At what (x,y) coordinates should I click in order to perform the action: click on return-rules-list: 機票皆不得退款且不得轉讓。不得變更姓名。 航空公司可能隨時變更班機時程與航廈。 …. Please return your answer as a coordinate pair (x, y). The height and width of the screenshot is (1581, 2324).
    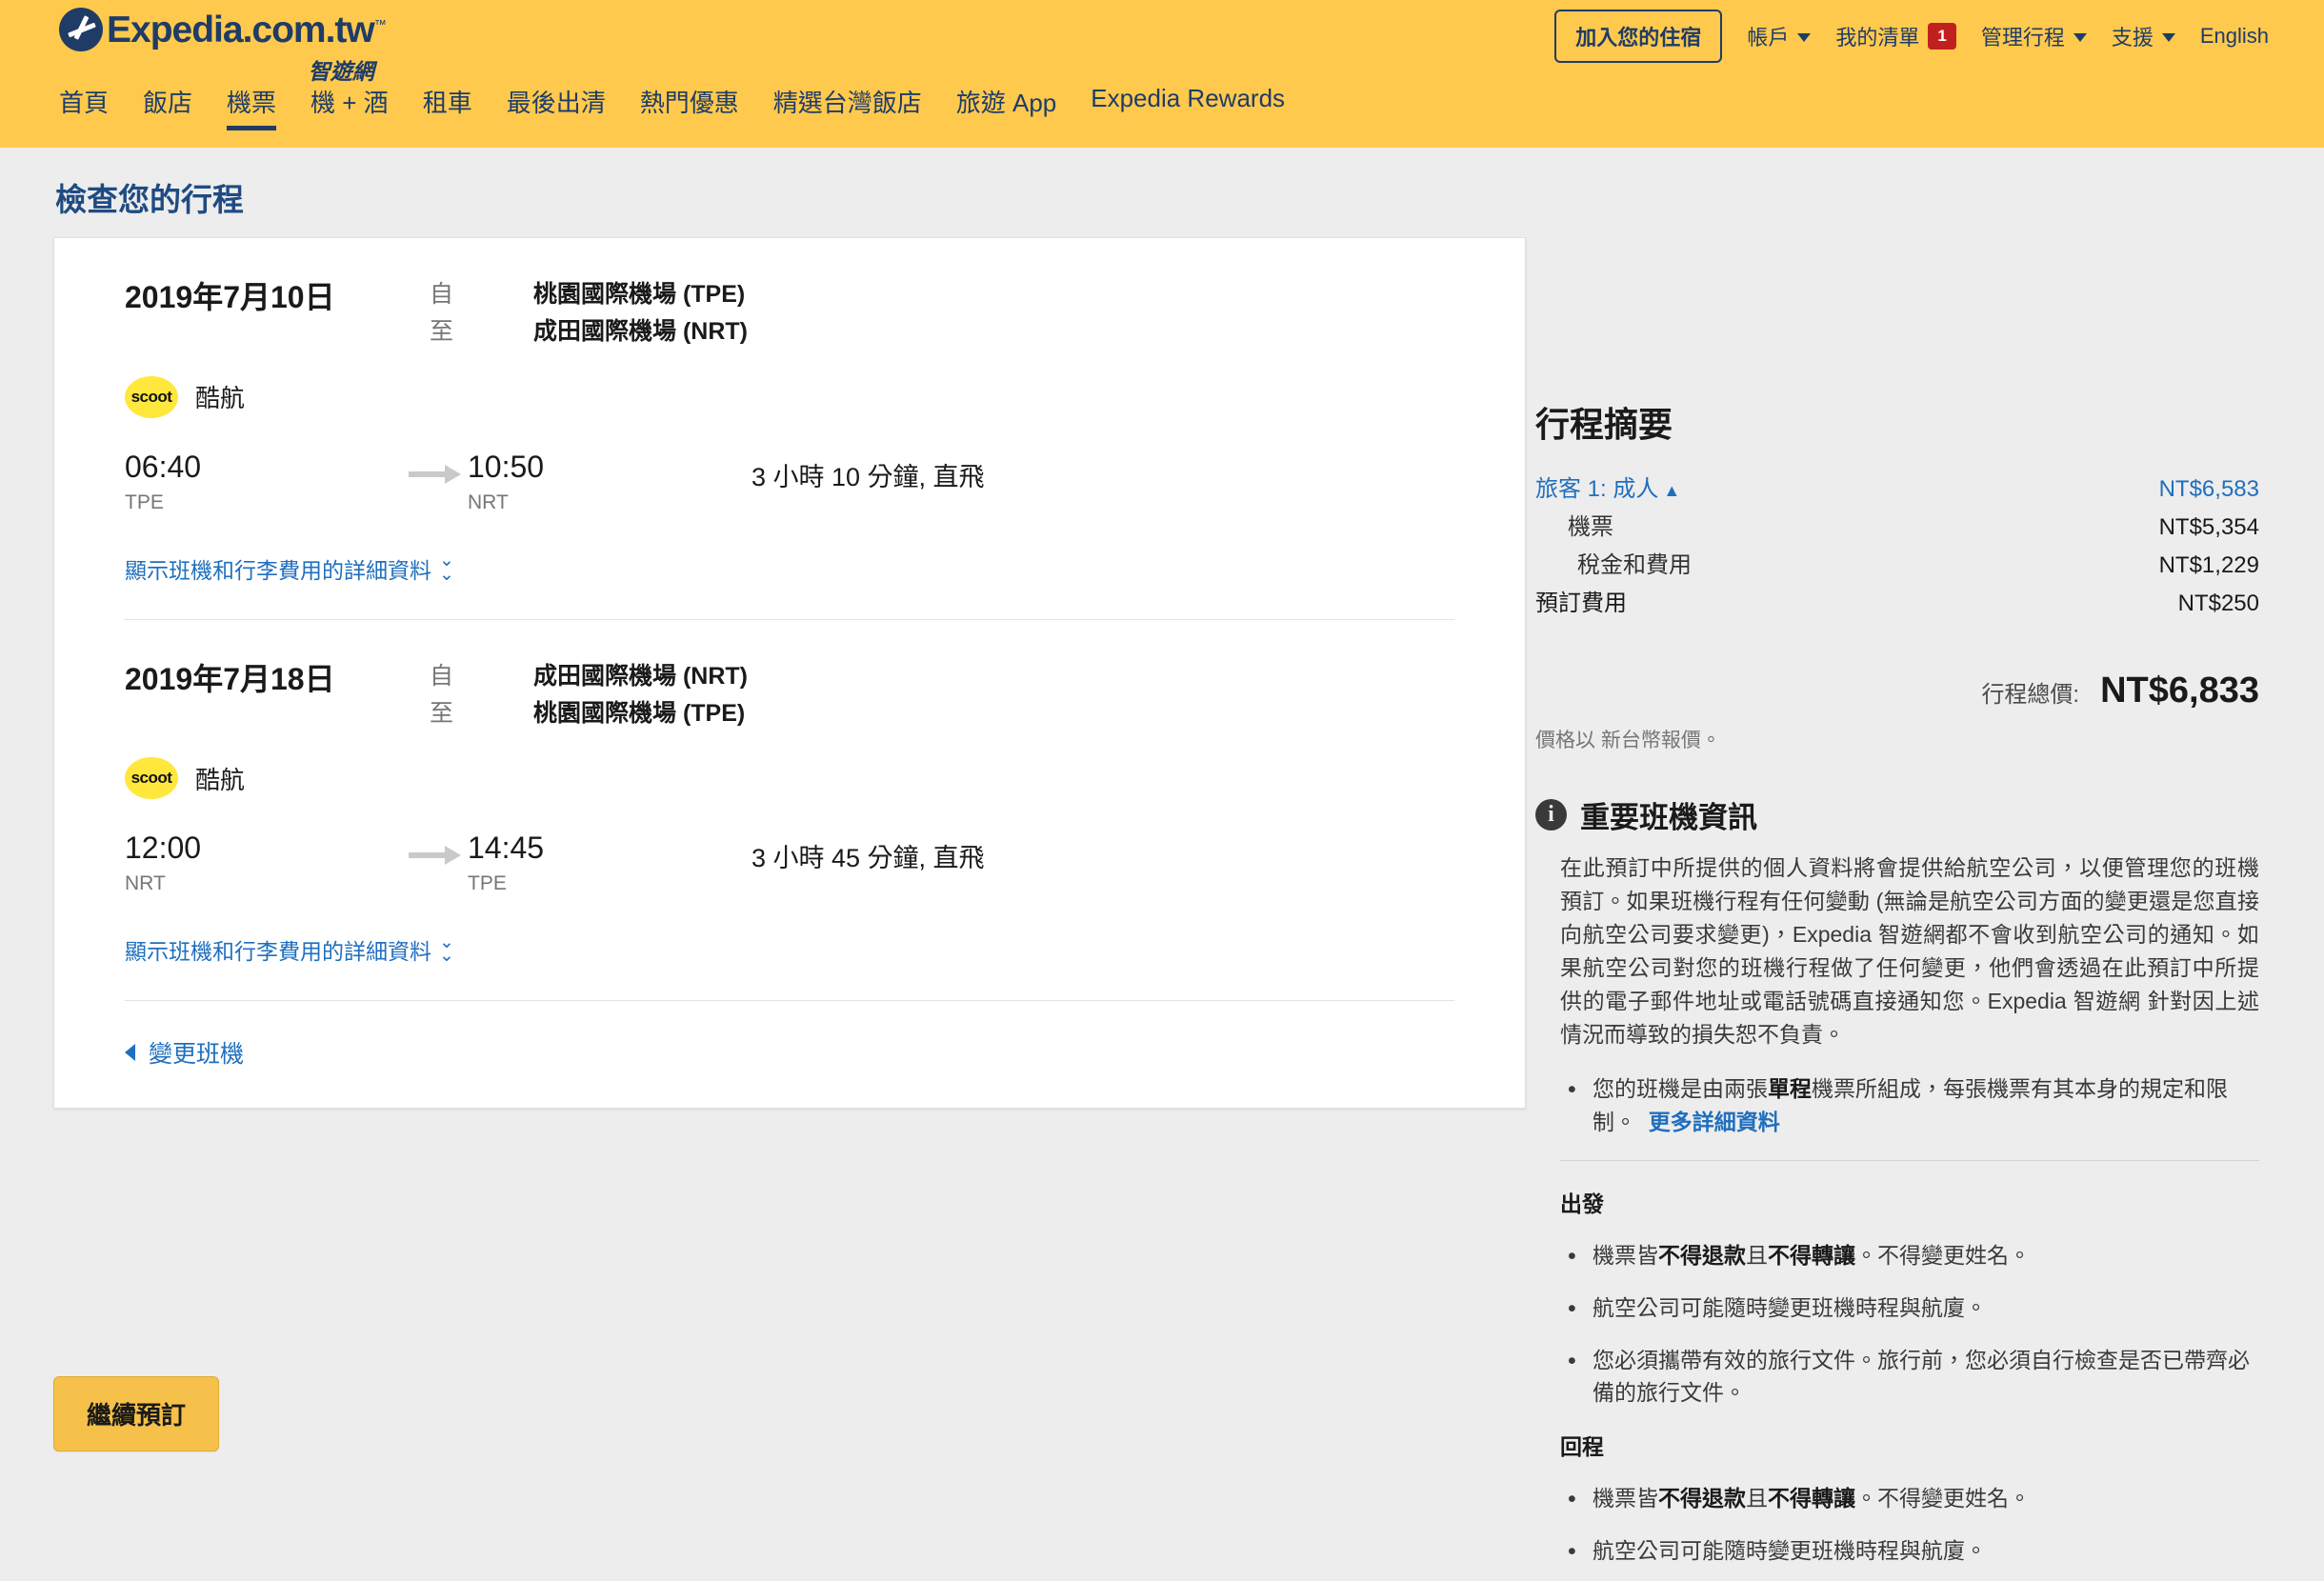
    Looking at the image, I should click on (1897, 1531).